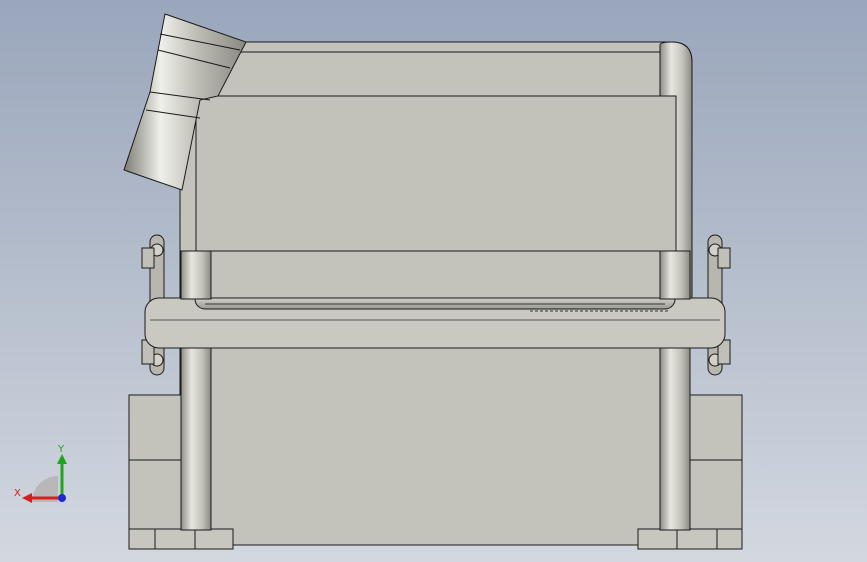  What do you see at coordinates (40, 473) in the screenshot?
I see `coordinate-triad: Y X` at bounding box center [40, 473].